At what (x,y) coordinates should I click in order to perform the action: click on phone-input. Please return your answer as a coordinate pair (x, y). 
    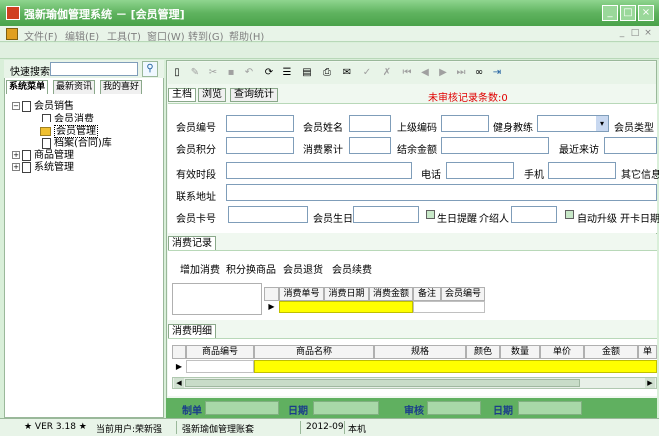
    Looking at the image, I should click on (480, 170).